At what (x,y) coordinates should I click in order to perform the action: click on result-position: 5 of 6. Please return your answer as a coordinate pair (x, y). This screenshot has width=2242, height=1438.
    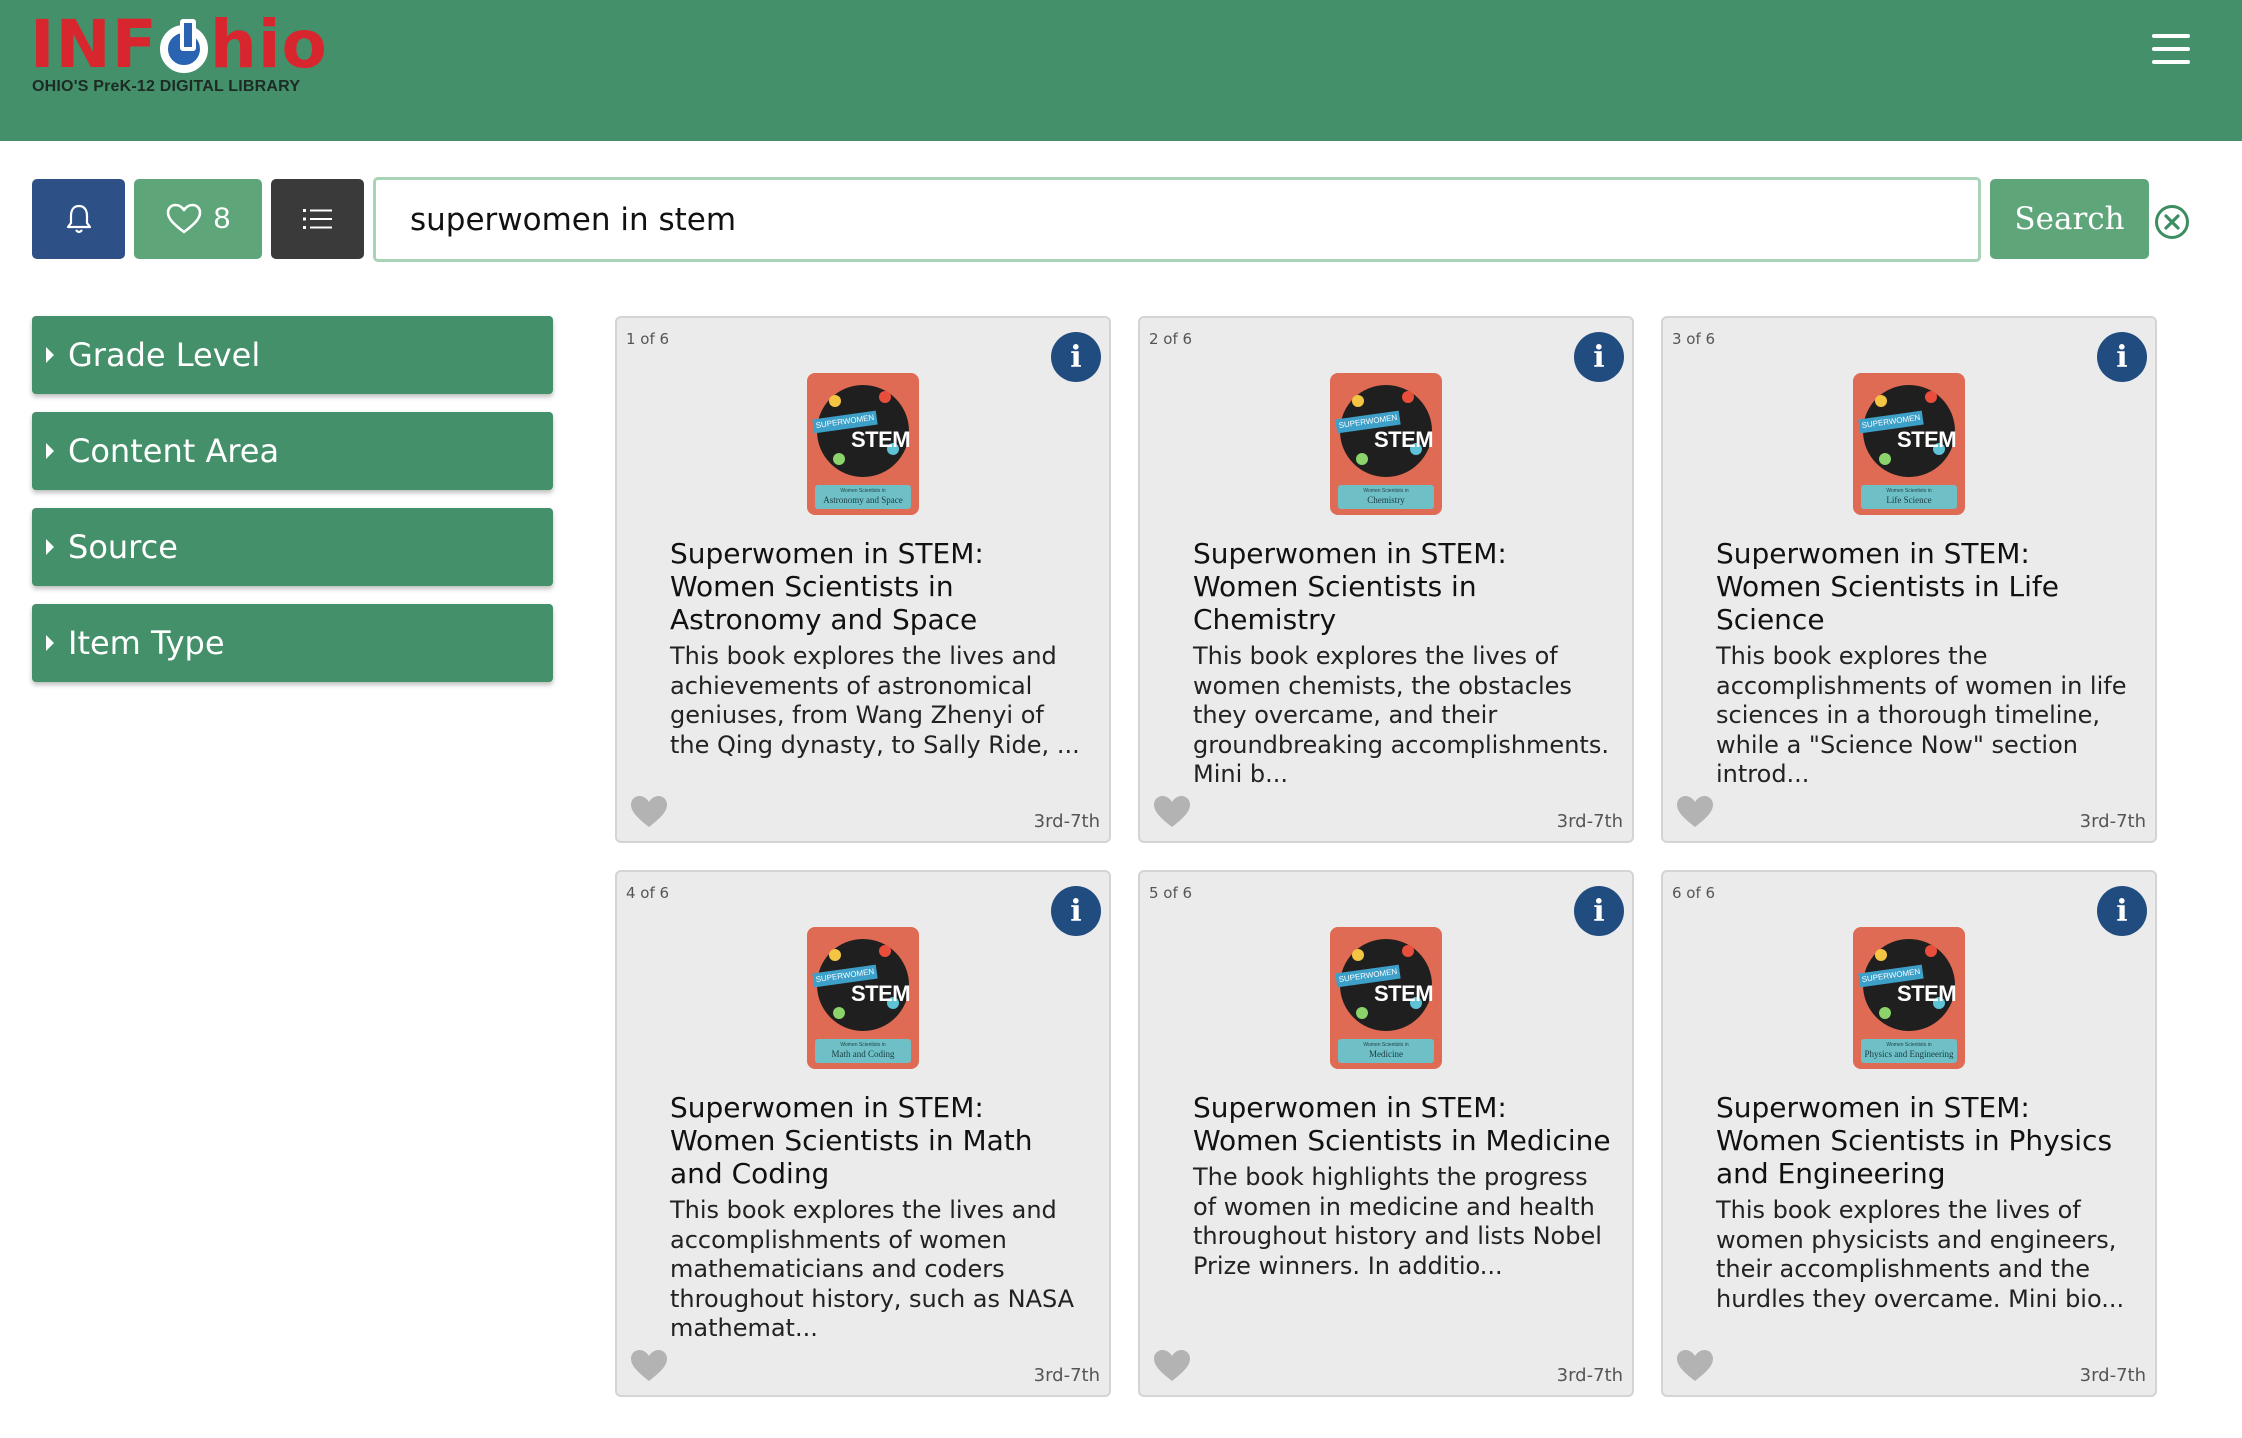
    Looking at the image, I should click on (1171, 893).